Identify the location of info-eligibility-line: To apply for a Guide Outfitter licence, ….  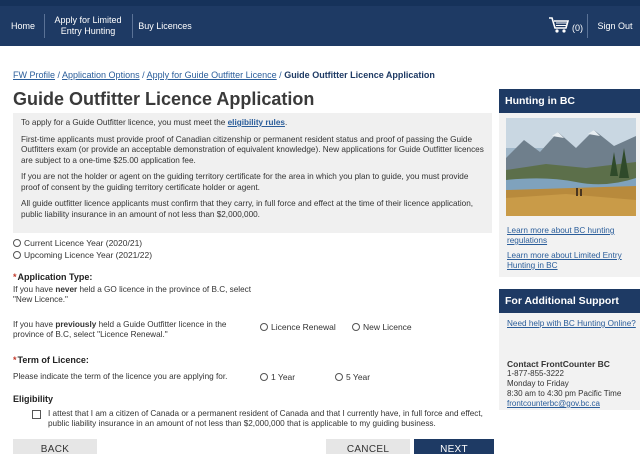
(252, 123).